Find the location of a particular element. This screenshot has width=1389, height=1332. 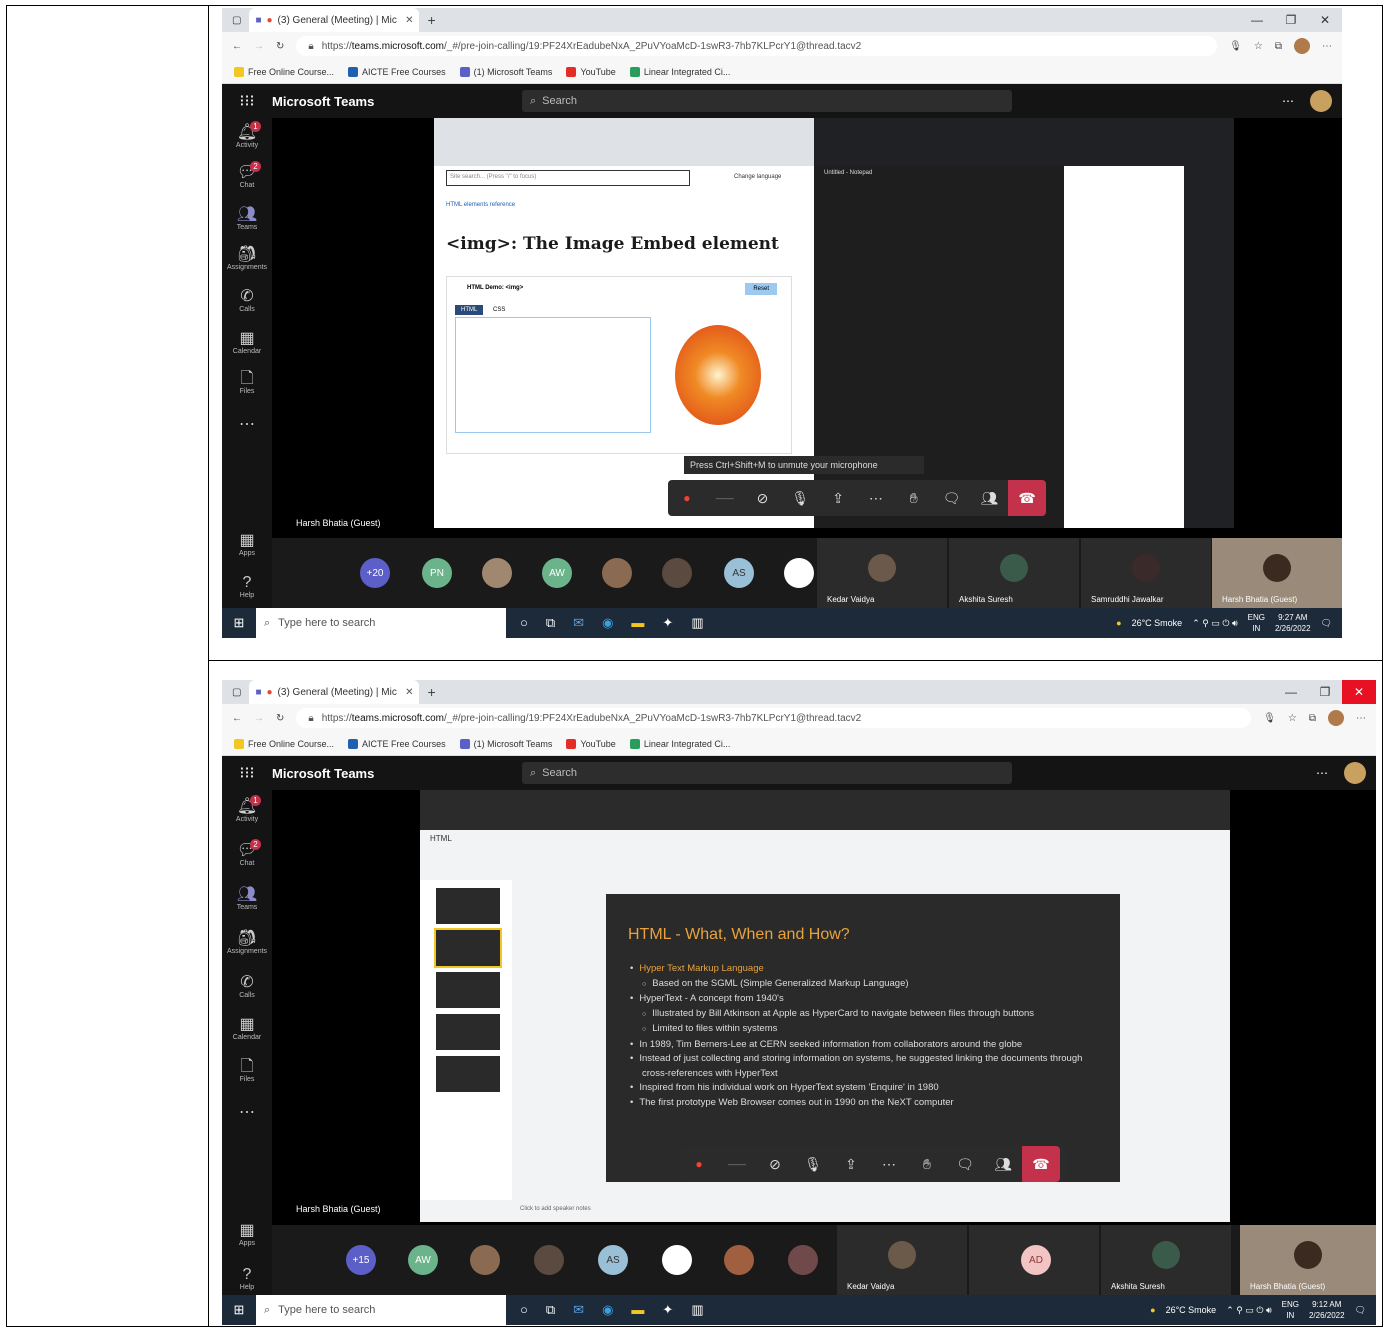

clock-time: 9:27 AM is located at coordinates (1293, 617).